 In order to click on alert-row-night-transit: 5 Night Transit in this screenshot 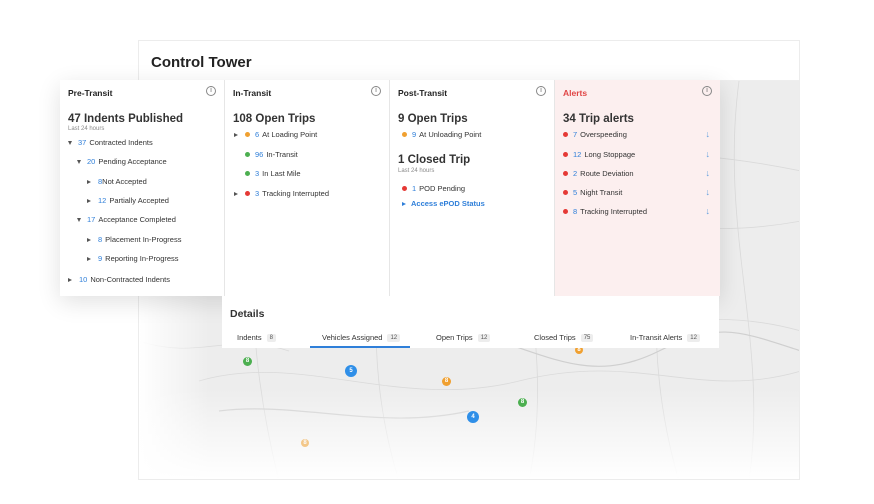, I will do `click(592, 192)`.